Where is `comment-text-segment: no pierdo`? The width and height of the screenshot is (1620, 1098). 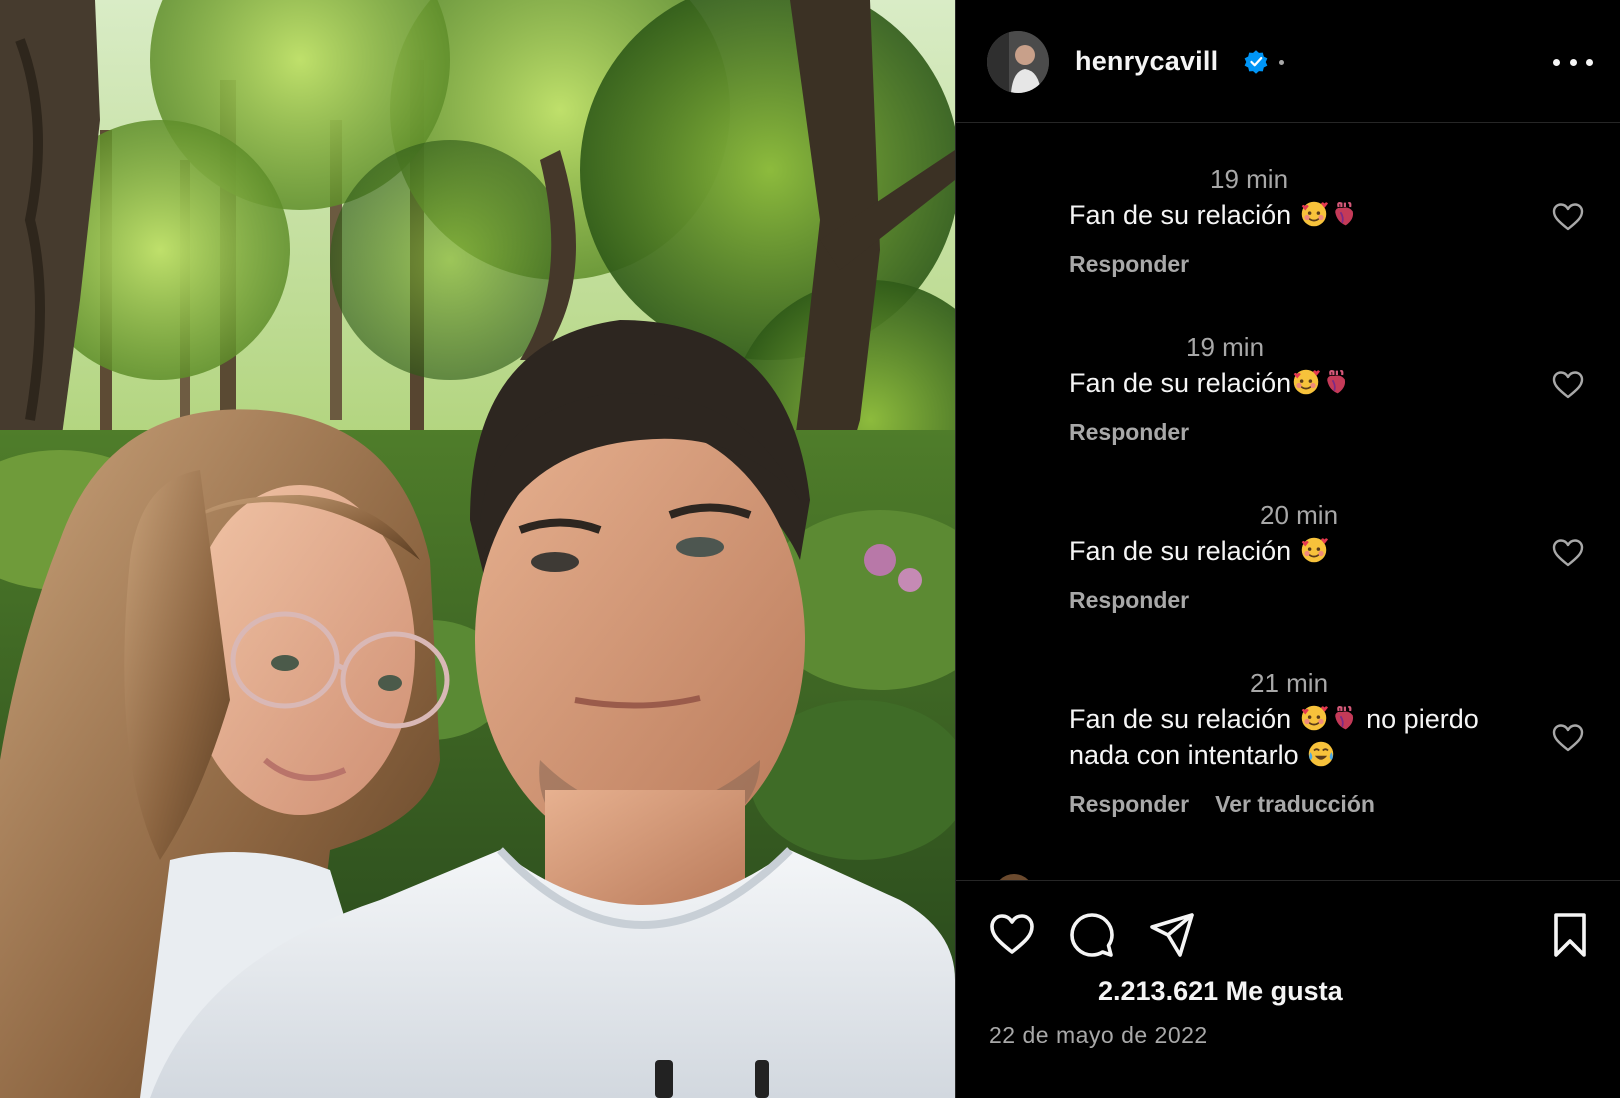 comment-text-segment: no pierdo is located at coordinates (1418, 719).